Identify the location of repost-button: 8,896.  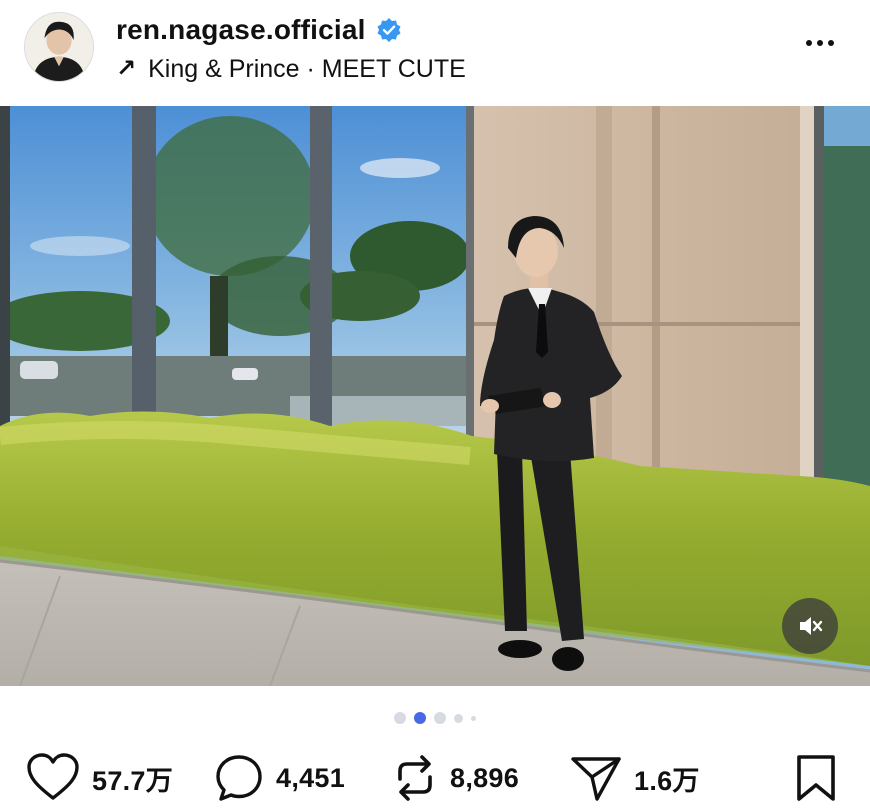
(455, 778).